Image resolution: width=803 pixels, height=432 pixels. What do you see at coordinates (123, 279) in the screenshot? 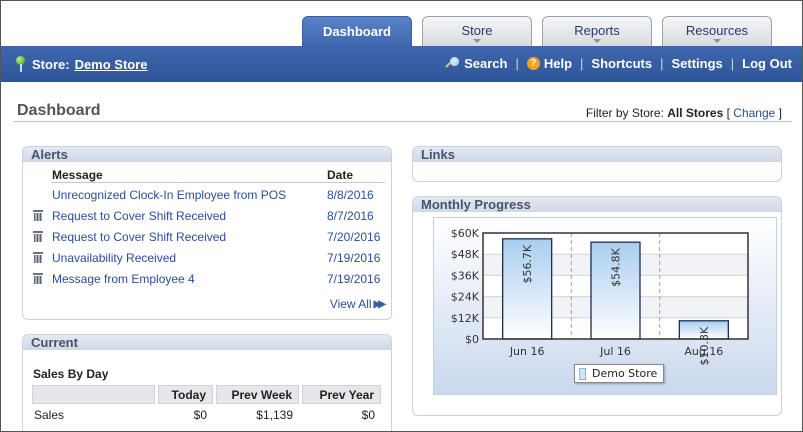
I see `alert-message-link: Message from Employee 4` at bounding box center [123, 279].